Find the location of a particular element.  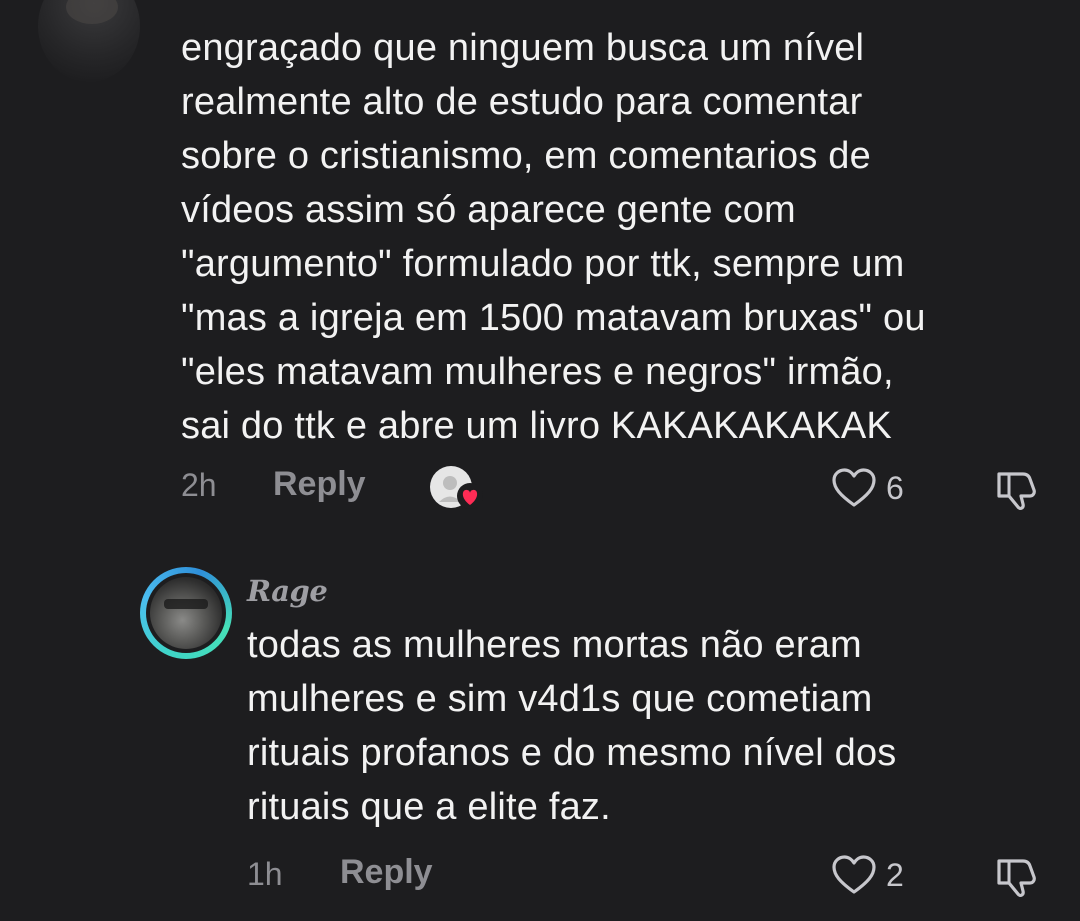

creator-heart-badge-icon is located at coordinates (456, 487).